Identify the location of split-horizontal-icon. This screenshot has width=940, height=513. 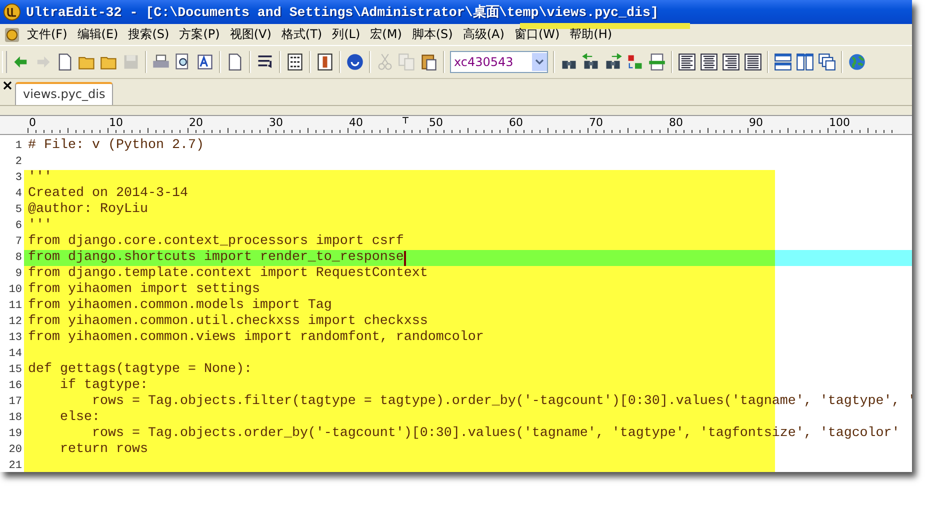
(783, 62).